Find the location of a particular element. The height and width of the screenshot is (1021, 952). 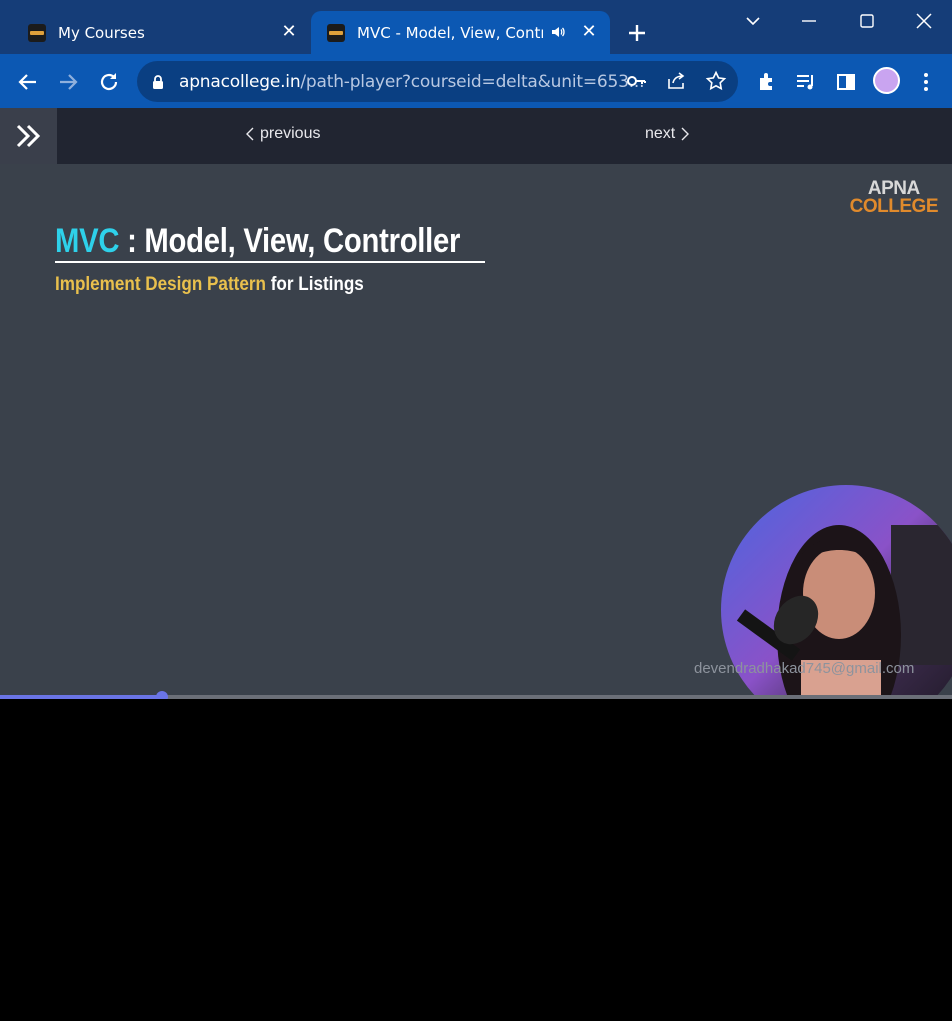

tab-title: MVC - Model, View, Controller is located at coordinates (450, 32).